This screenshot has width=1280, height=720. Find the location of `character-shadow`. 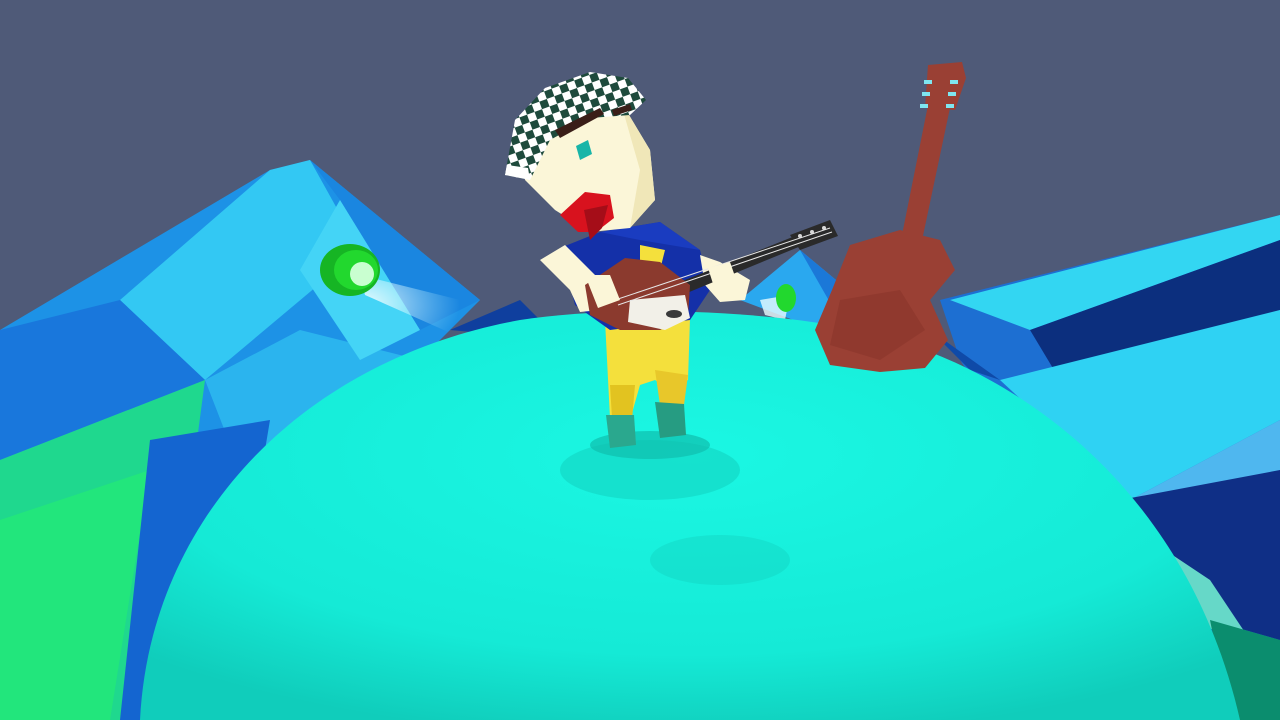

character-shadow is located at coordinates (650, 445).